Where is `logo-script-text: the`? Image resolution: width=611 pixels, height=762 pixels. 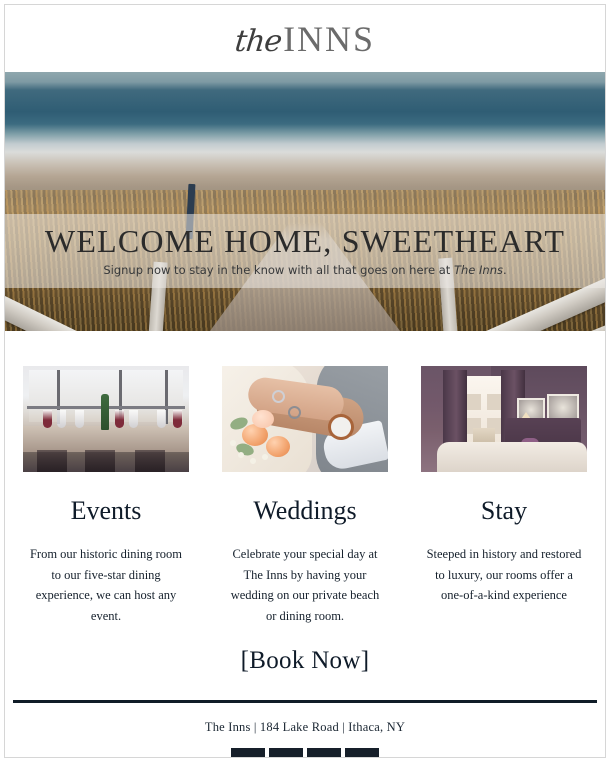
logo-script-text: the is located at coordinates (258, 41).